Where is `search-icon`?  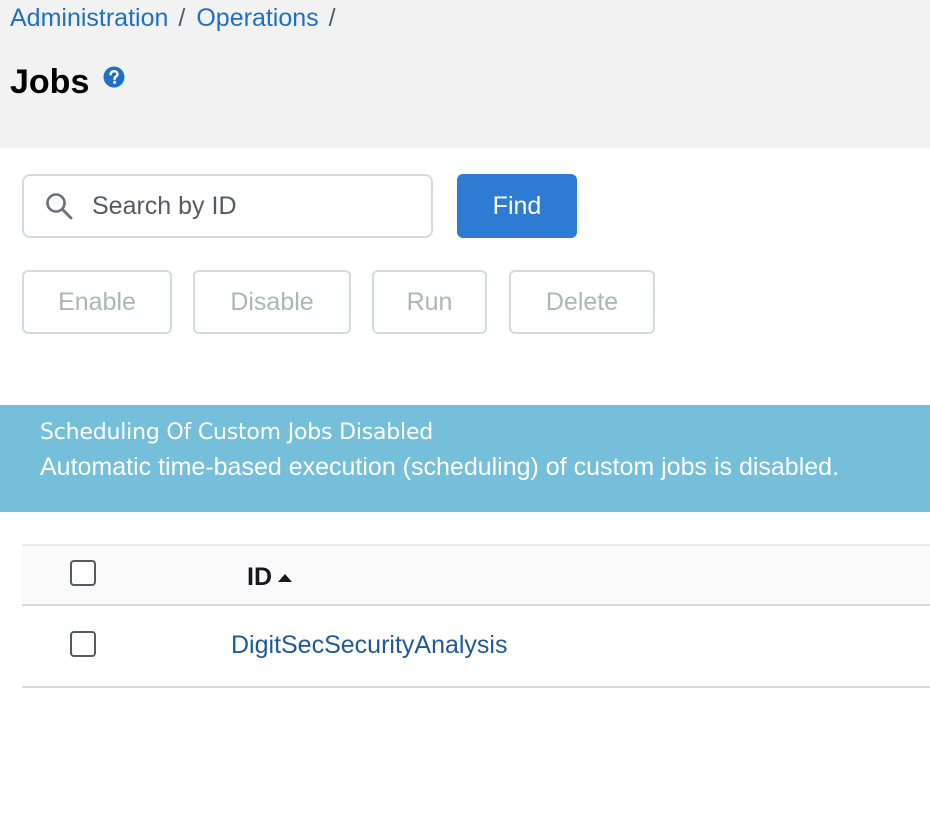
search-icon is located at coordinates (59, 206).